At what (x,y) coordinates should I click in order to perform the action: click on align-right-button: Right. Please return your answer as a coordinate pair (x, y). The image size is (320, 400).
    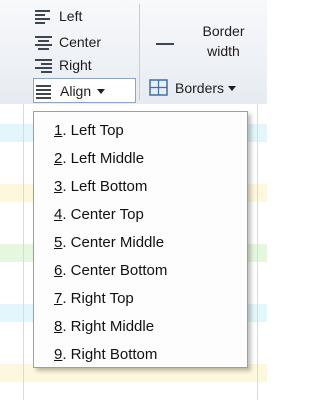
    Looking at the image, I should click on (63, 65).